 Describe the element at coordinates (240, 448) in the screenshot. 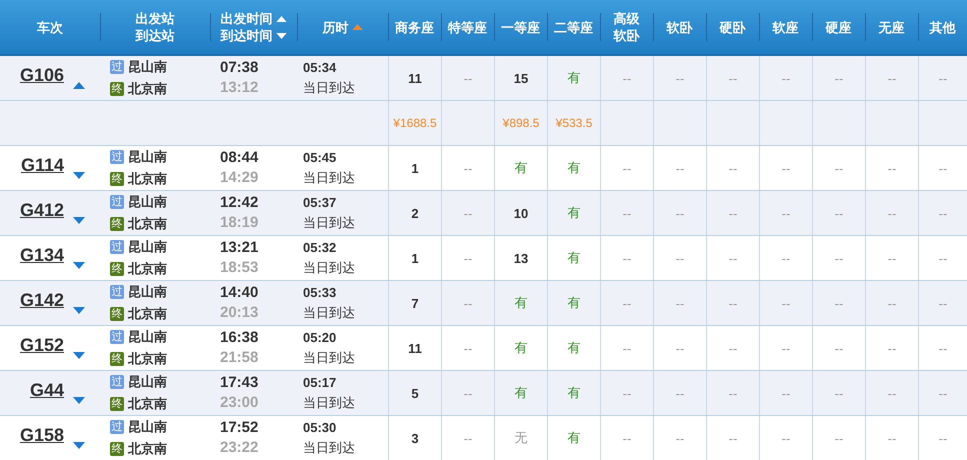

I see `arrival-time: 23:22` at that location.